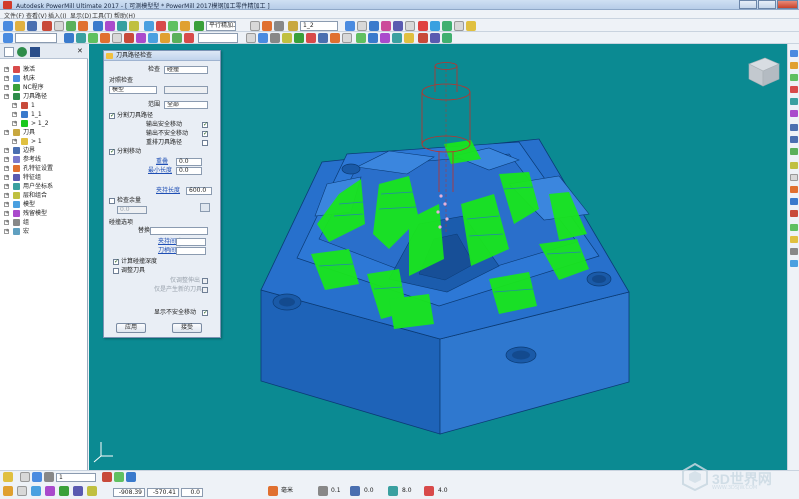 This screenshot has height=499, width=799. What do you see at coordinates (186, 90) in the screenshot?
I see `against-secondary-select` at bounding box center [186, 90].